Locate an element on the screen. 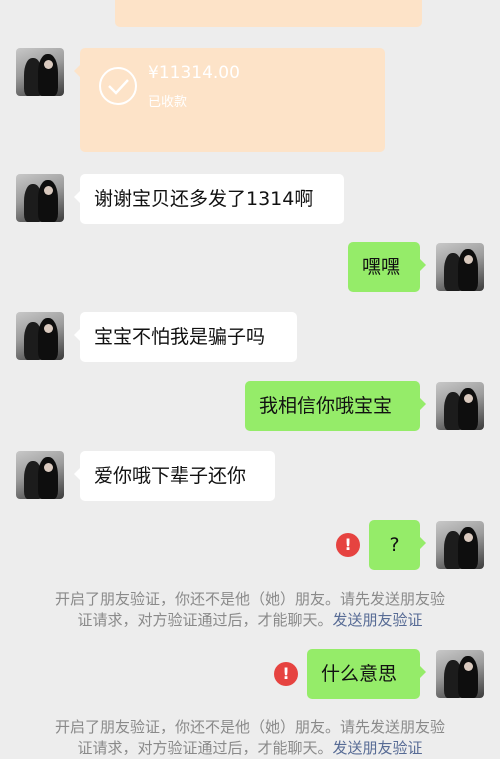 This screenshot has height=759, width=500. message-bubble: 爱你哦下辈子还你 is located at coordinates (174, 476).